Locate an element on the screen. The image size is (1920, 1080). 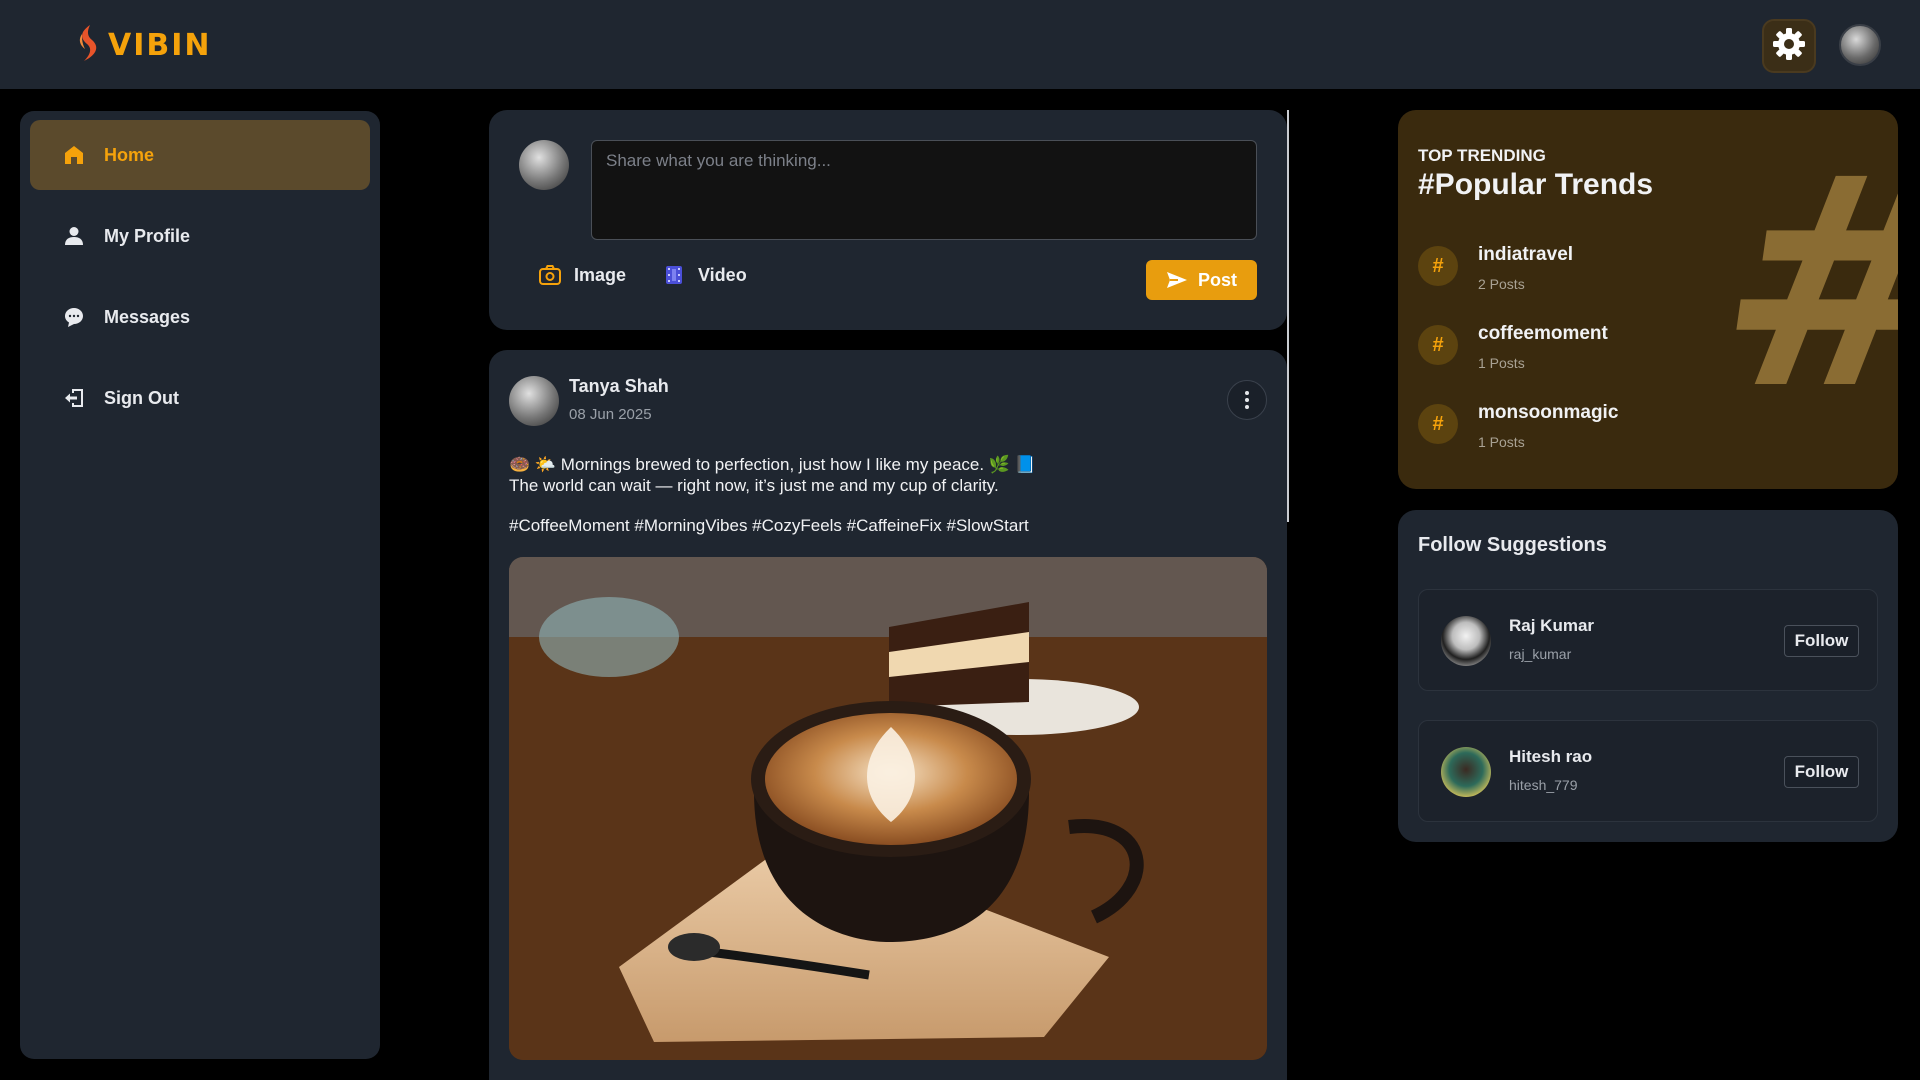
trend-name: coffeemoment is located at coordinates (1543, 333).